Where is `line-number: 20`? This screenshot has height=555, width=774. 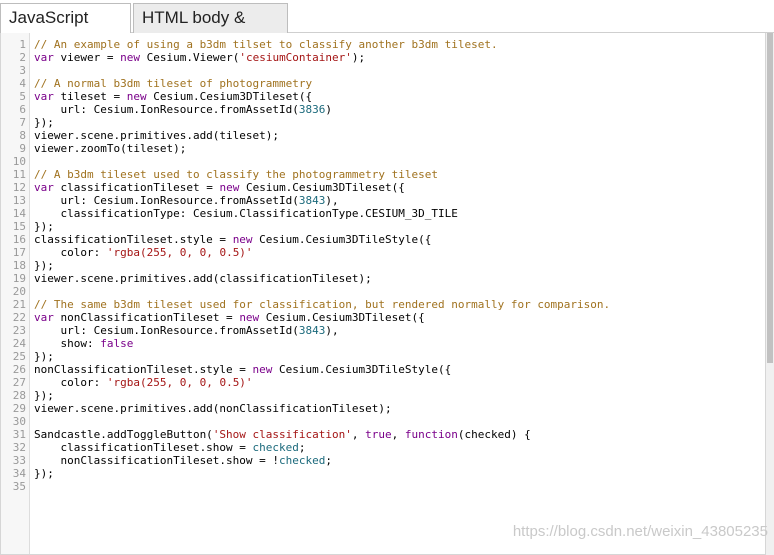 line-number: 20 is located at coordinates (19, 291).